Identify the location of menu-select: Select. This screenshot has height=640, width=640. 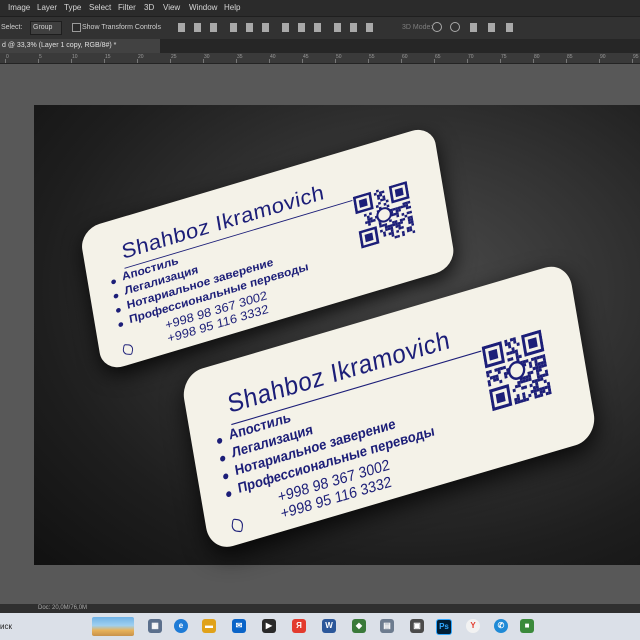
(100, 7).